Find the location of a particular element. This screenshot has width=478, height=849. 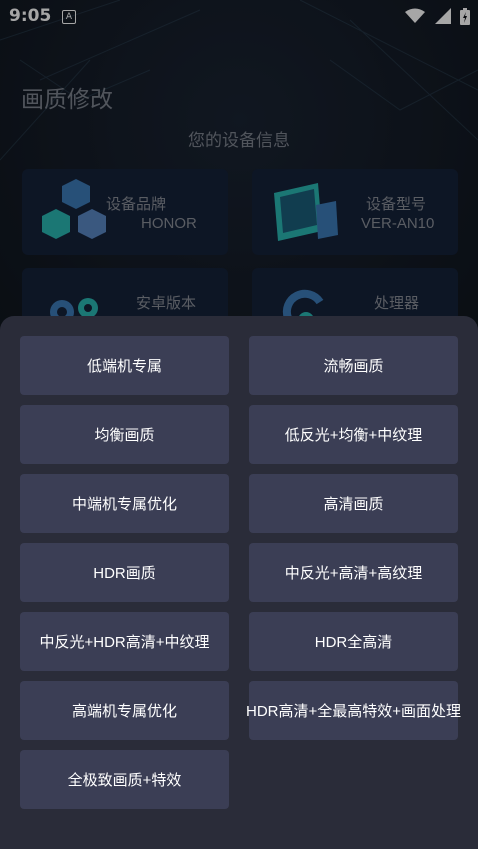

option-button: 低端机专属 is located at coordinates (124, 365).